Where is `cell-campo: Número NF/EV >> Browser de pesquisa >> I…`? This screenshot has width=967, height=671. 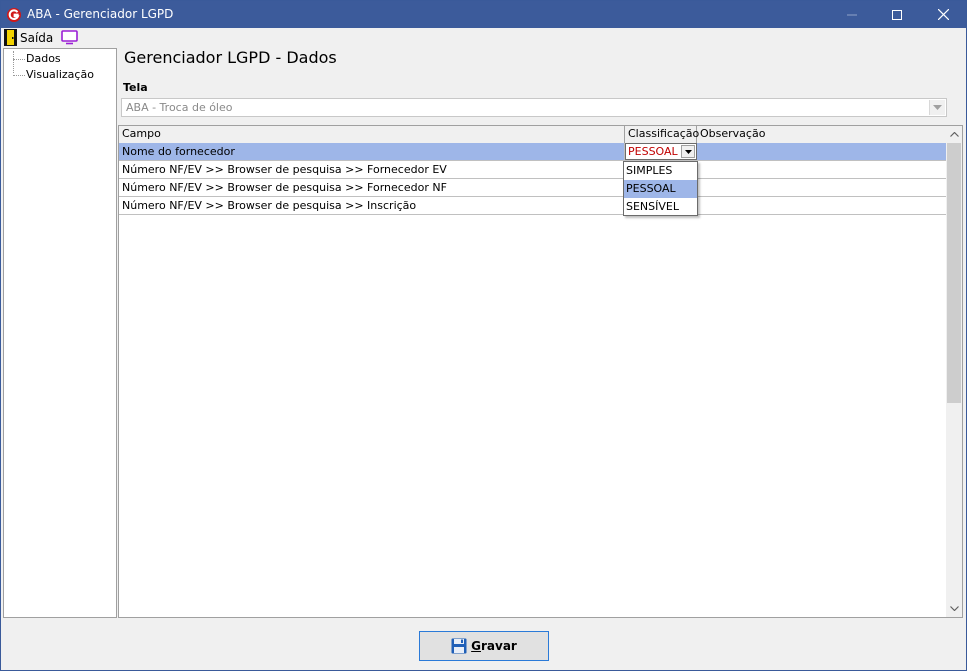 cell-campo: Número NF/EV >> Browser de pesquisa >> I… is located at coordinates (372, 205).